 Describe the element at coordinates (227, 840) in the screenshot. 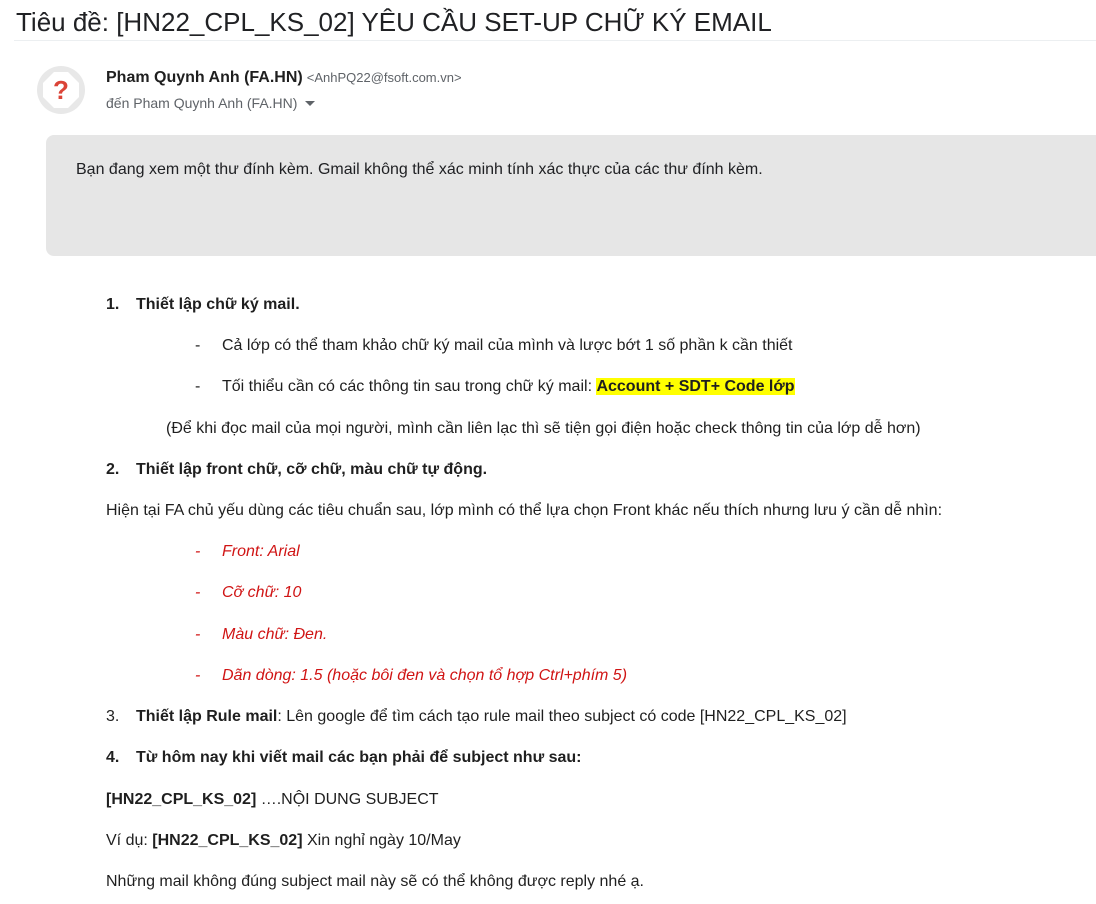

I see `subject-example-code: [HN22_CPL_KS_02]` at that location.